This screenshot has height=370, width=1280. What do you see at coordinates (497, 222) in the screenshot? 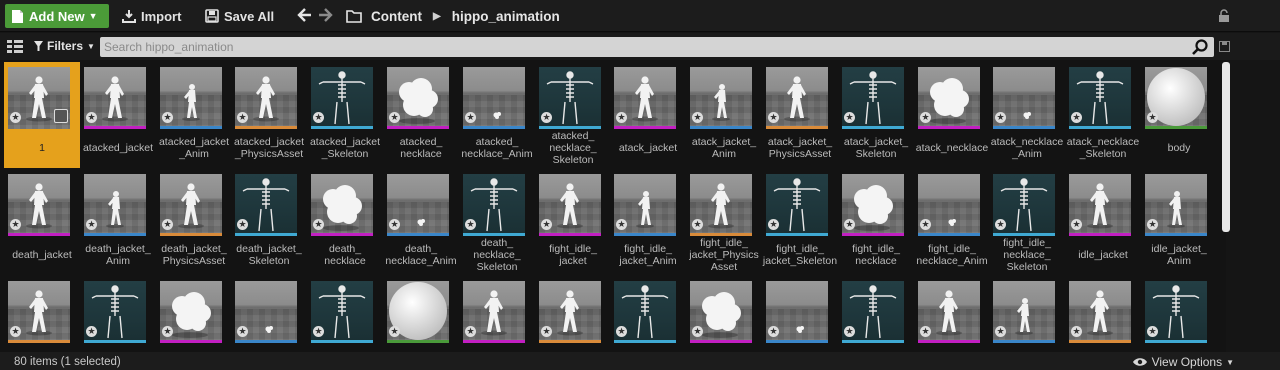
I see `asset-tile: ★ death_ necklace_ Skeleton` at bounding box center [497, 222].